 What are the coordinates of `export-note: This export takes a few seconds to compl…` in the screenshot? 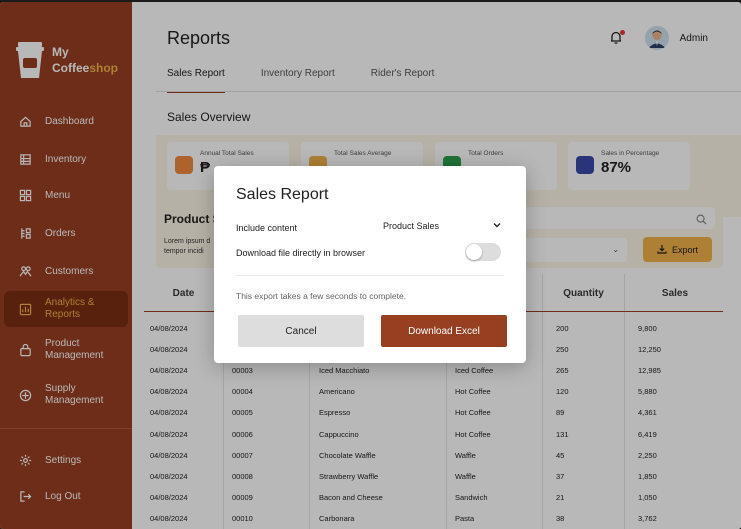 It's located at (321, 296).